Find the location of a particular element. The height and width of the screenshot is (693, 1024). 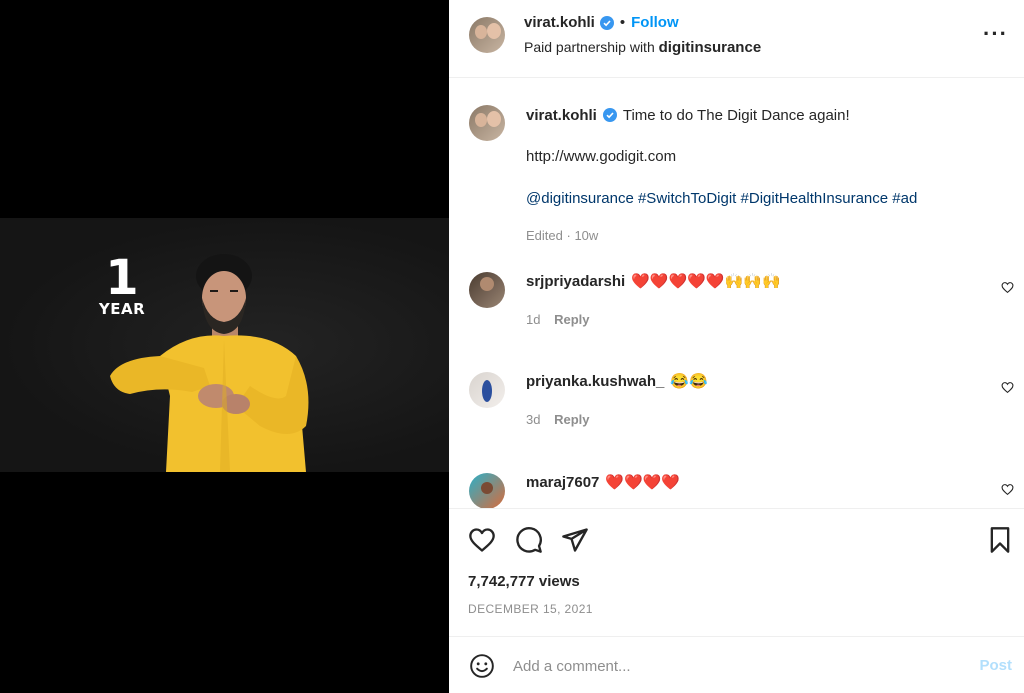

tag-hashtag: #ad is located at coordinates (904, 198).